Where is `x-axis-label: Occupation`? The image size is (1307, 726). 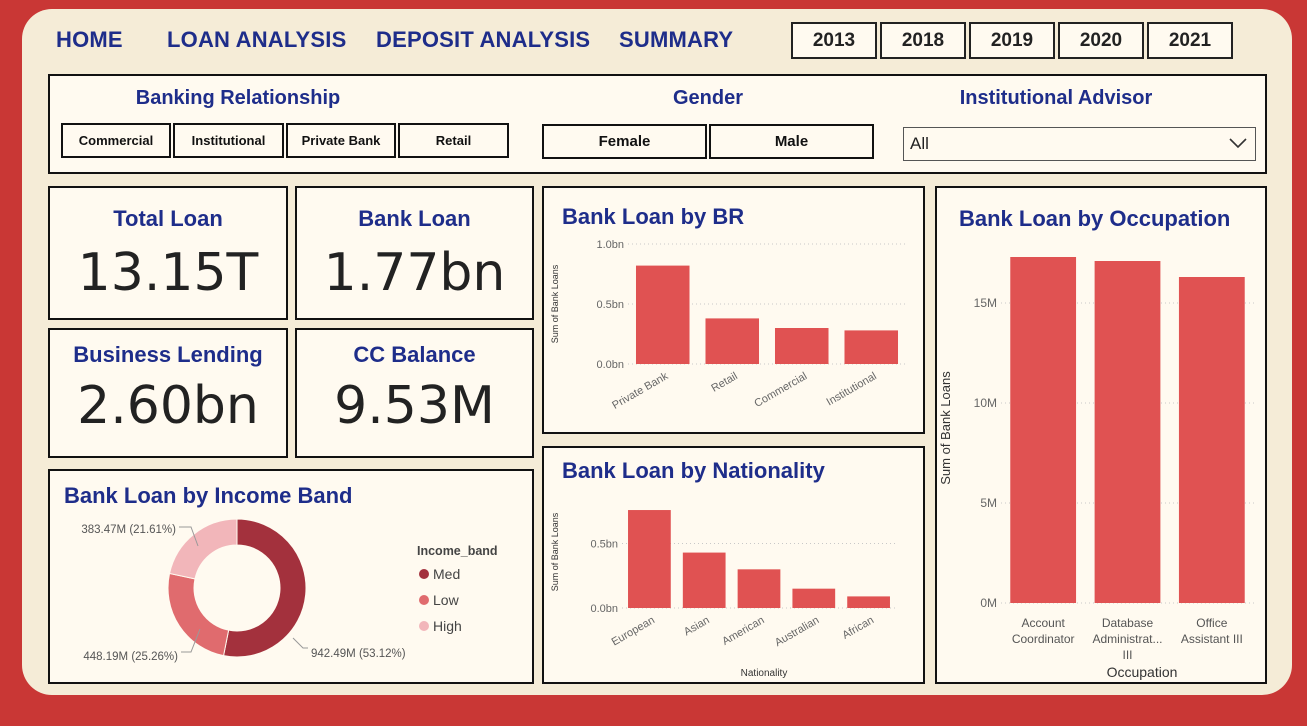 x-axis-label: Occupation is located at coordinates (1142, 672).